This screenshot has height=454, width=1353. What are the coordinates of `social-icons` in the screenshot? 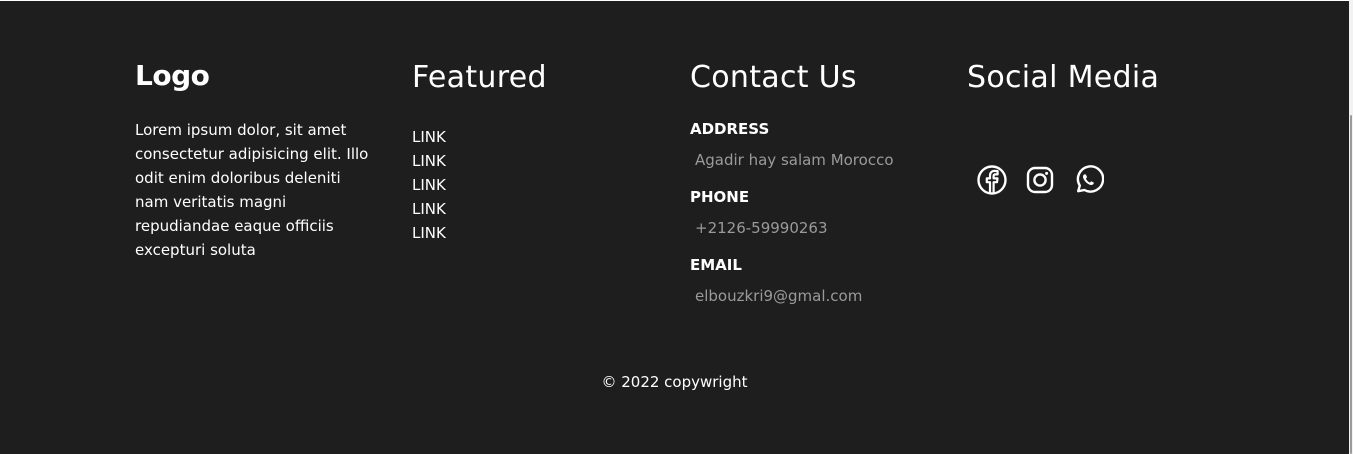 It's located at (1101, 180).